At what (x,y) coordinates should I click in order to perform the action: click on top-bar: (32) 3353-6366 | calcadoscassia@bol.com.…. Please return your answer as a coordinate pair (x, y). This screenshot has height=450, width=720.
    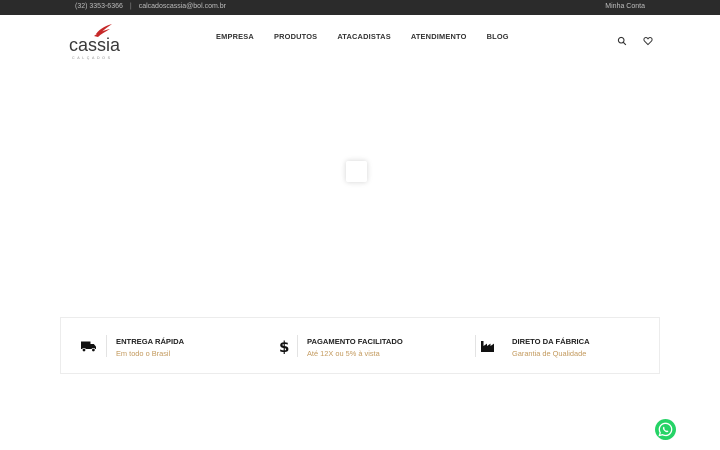
    Looking at the image, I should click on (360, 7).